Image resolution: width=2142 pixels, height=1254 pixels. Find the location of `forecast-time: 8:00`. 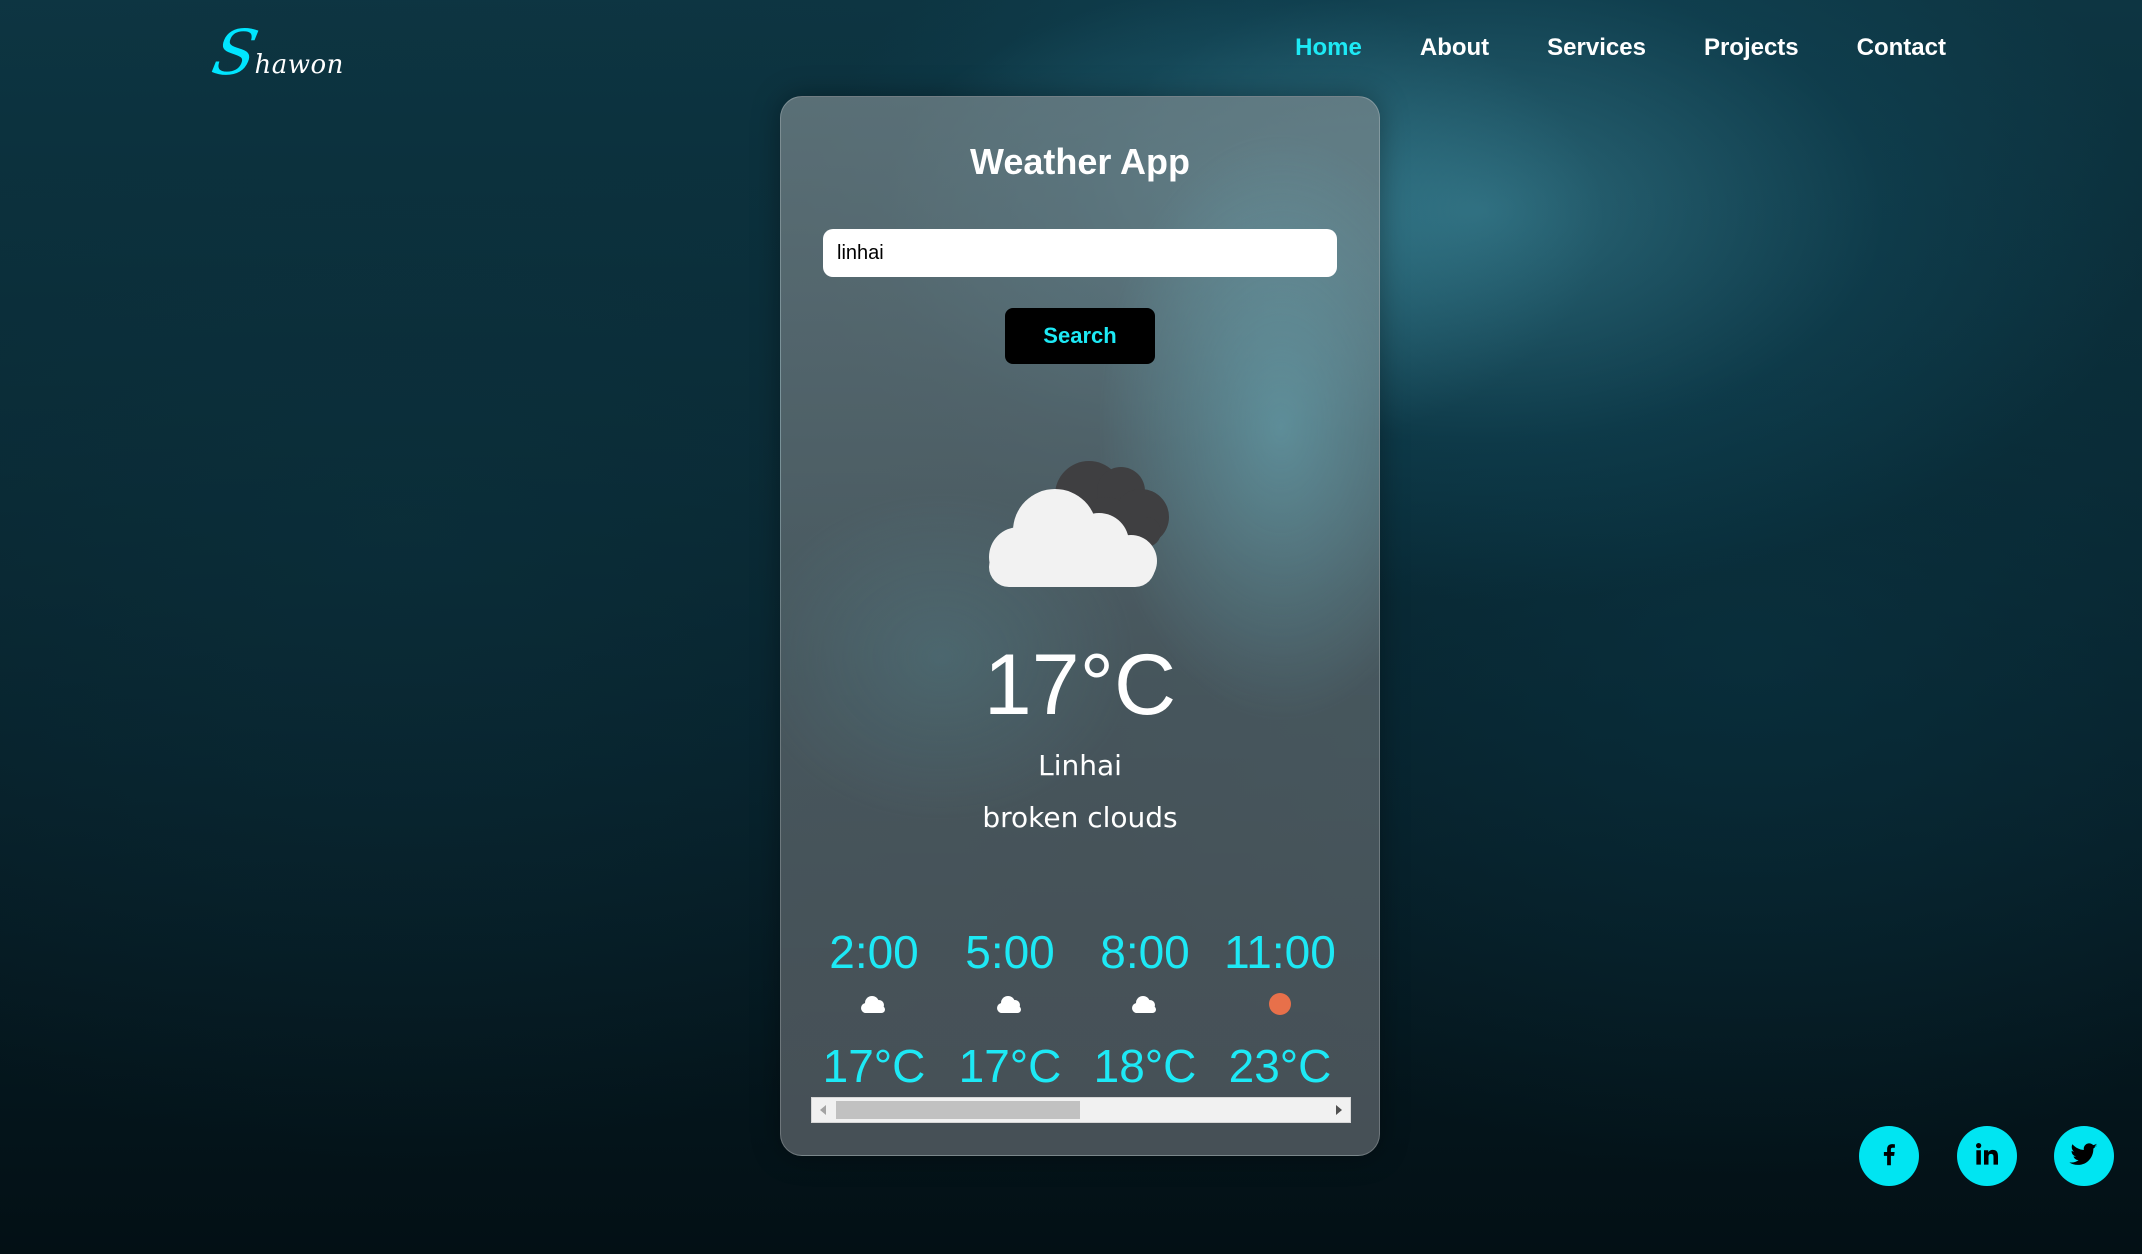

forecast-time: 8:00 is located at coordinates (1145, 952).